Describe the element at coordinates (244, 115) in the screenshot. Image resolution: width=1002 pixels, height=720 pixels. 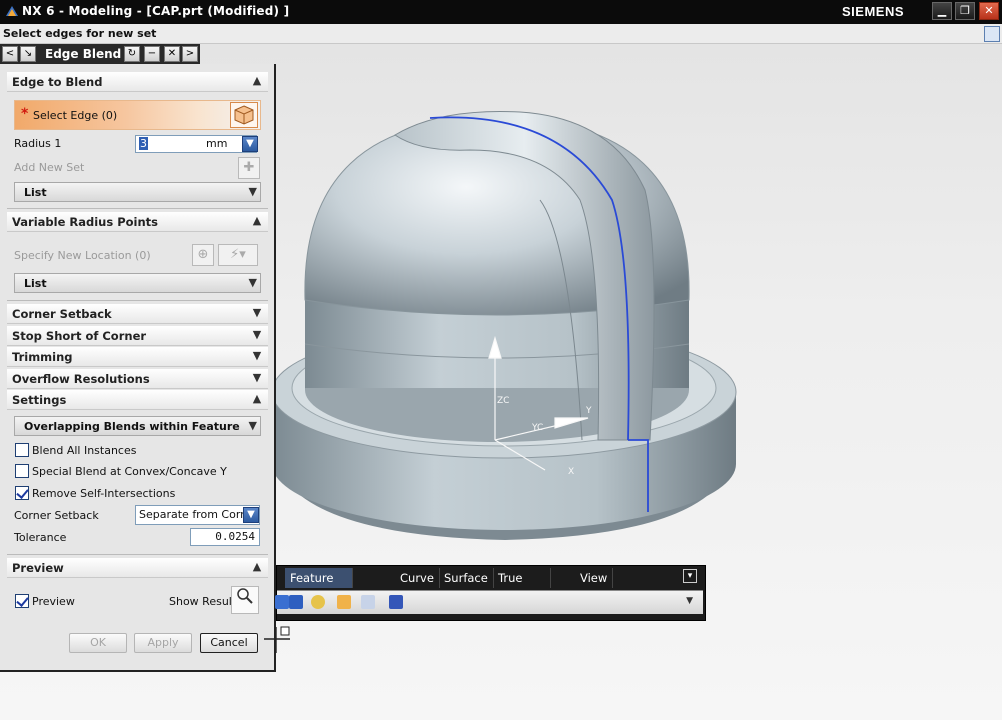
I see `cube-select-icon` at that location.